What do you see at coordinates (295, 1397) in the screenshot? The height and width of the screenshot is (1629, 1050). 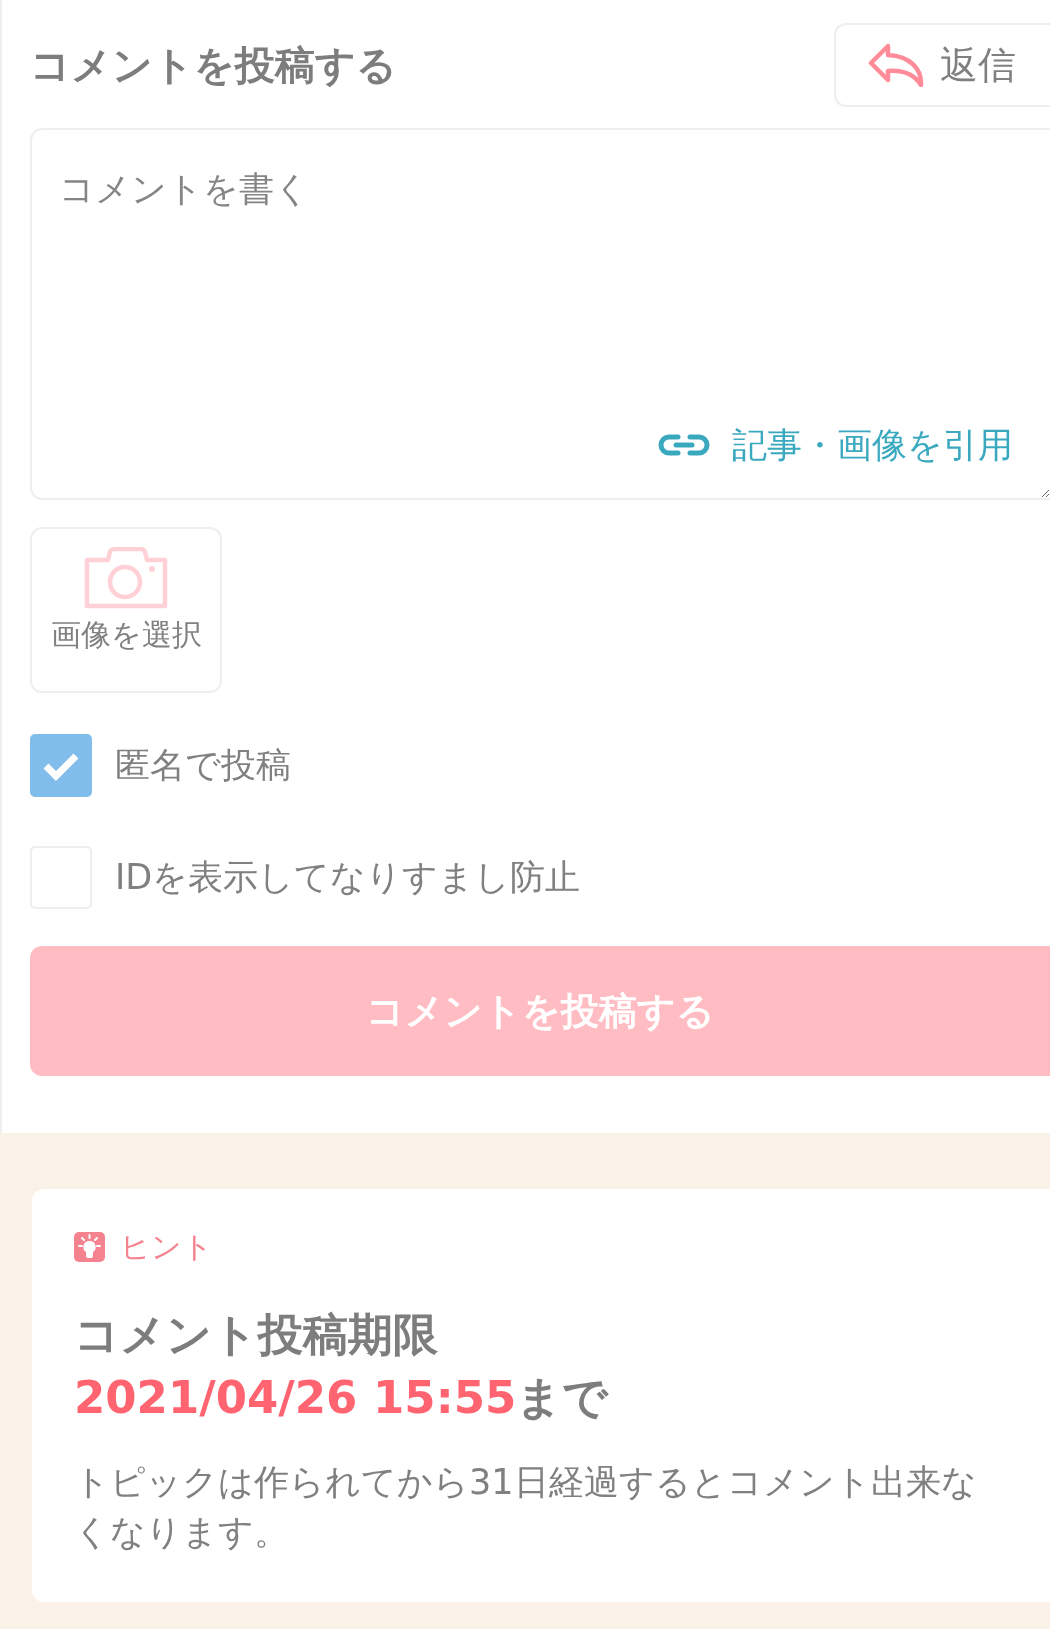 I see `deadline-date: 2021/04/26 15:55` at bounding box center [295, 1397].